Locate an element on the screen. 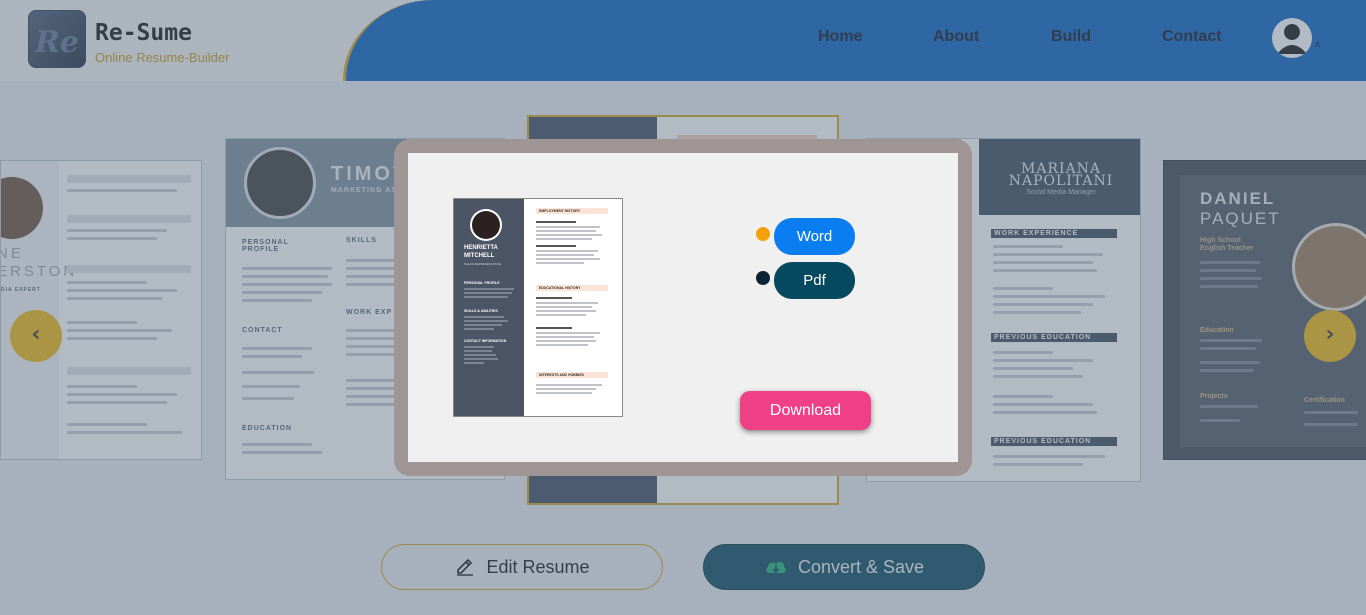 This screenshot has height=615, width=1366. preview-left-section: PERSONAL PROFILE is located at coordinates (482, 283).